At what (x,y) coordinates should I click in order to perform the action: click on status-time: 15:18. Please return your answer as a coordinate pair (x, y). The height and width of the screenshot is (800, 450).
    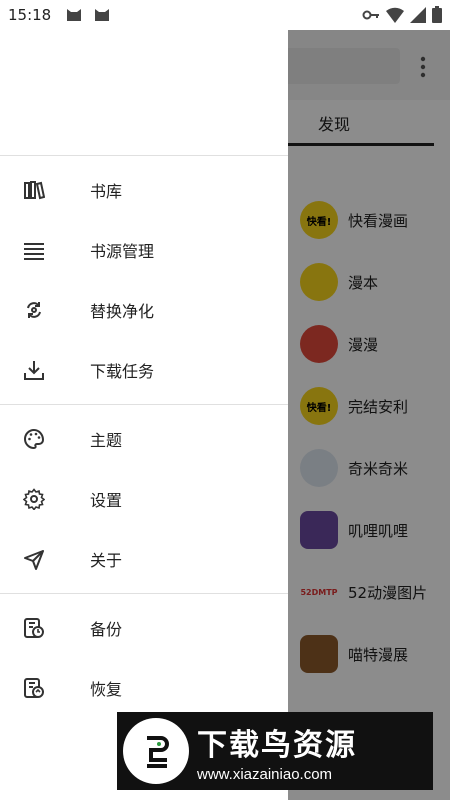
    Looking at the image, I should click on (30, 15).